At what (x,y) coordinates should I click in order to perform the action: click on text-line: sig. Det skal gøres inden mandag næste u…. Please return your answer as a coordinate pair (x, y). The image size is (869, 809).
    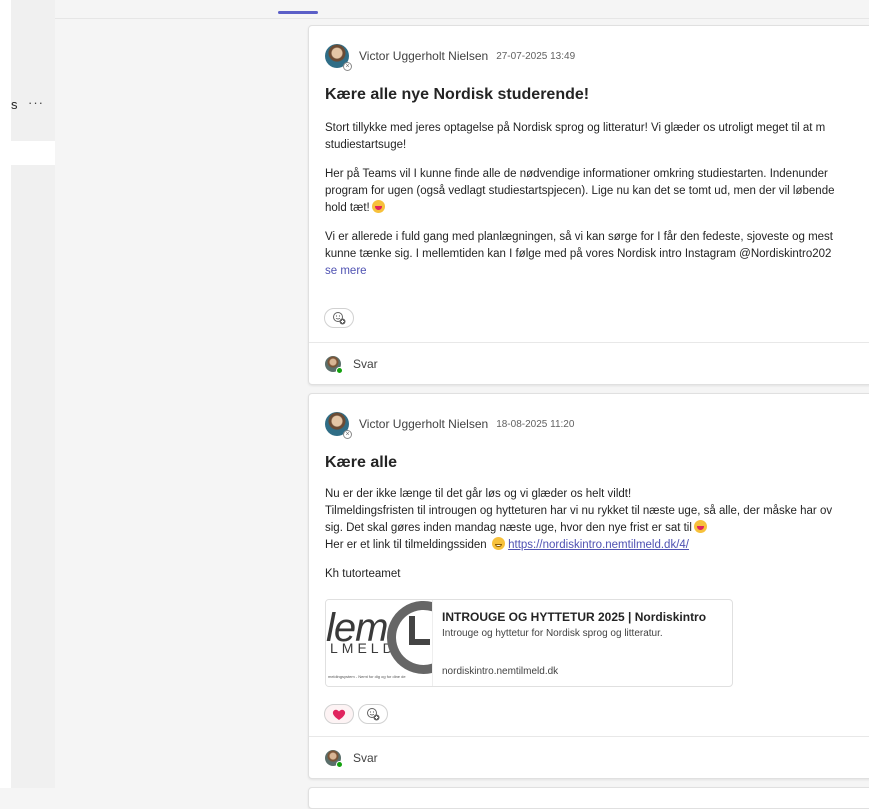
    Looking at the image, I should click on (508, 528).